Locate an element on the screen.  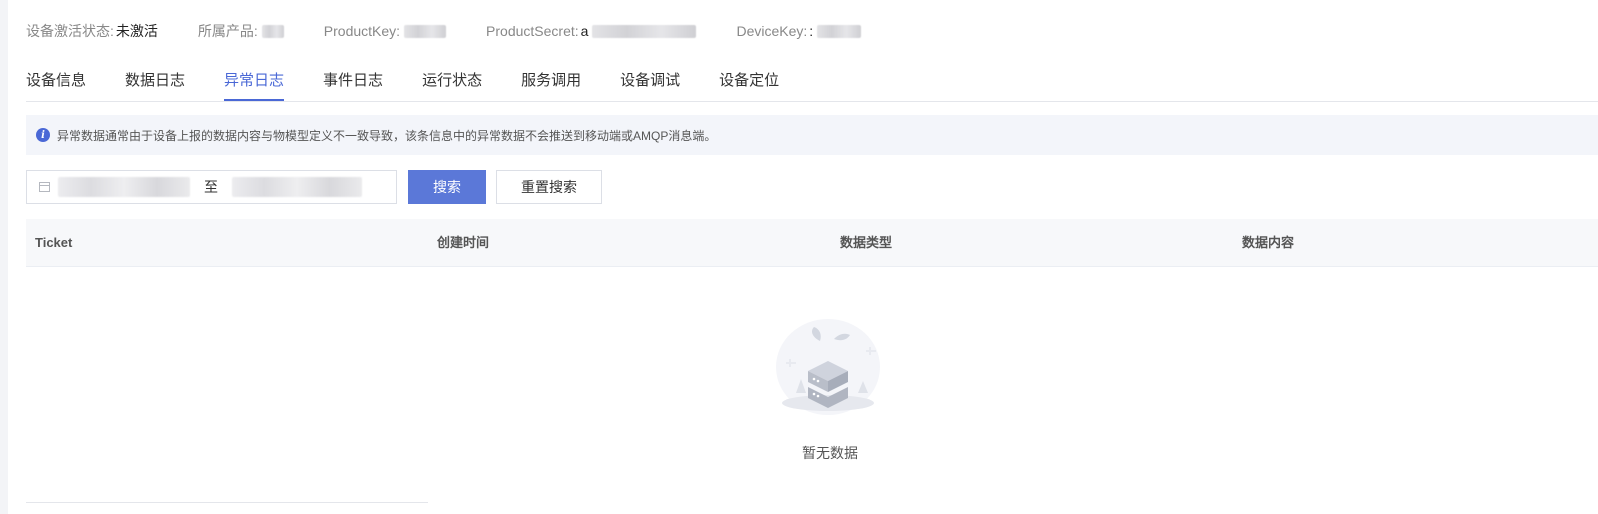
column-header-ticket: Ticket is located at coordinates (54, 242).